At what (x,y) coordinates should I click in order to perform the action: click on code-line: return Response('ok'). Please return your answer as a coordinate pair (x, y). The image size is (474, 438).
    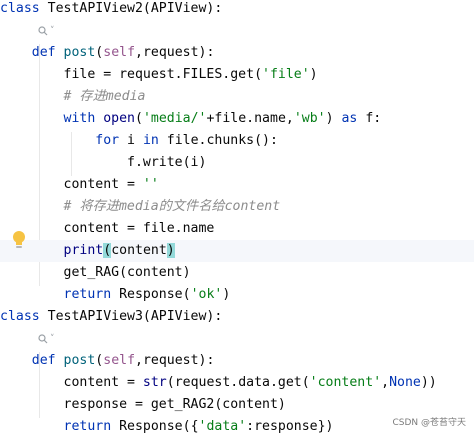
    Looking at the image, I should click on (237, 295).